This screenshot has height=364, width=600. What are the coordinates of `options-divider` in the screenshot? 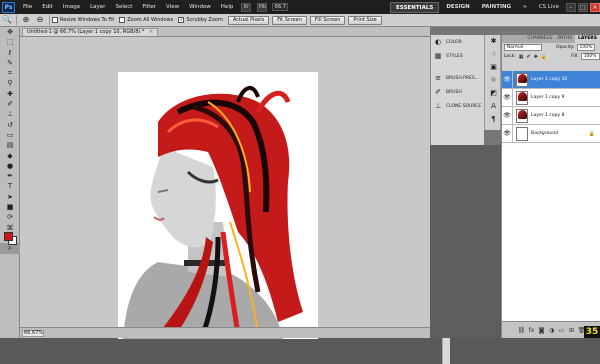 It's located at (49, 20).